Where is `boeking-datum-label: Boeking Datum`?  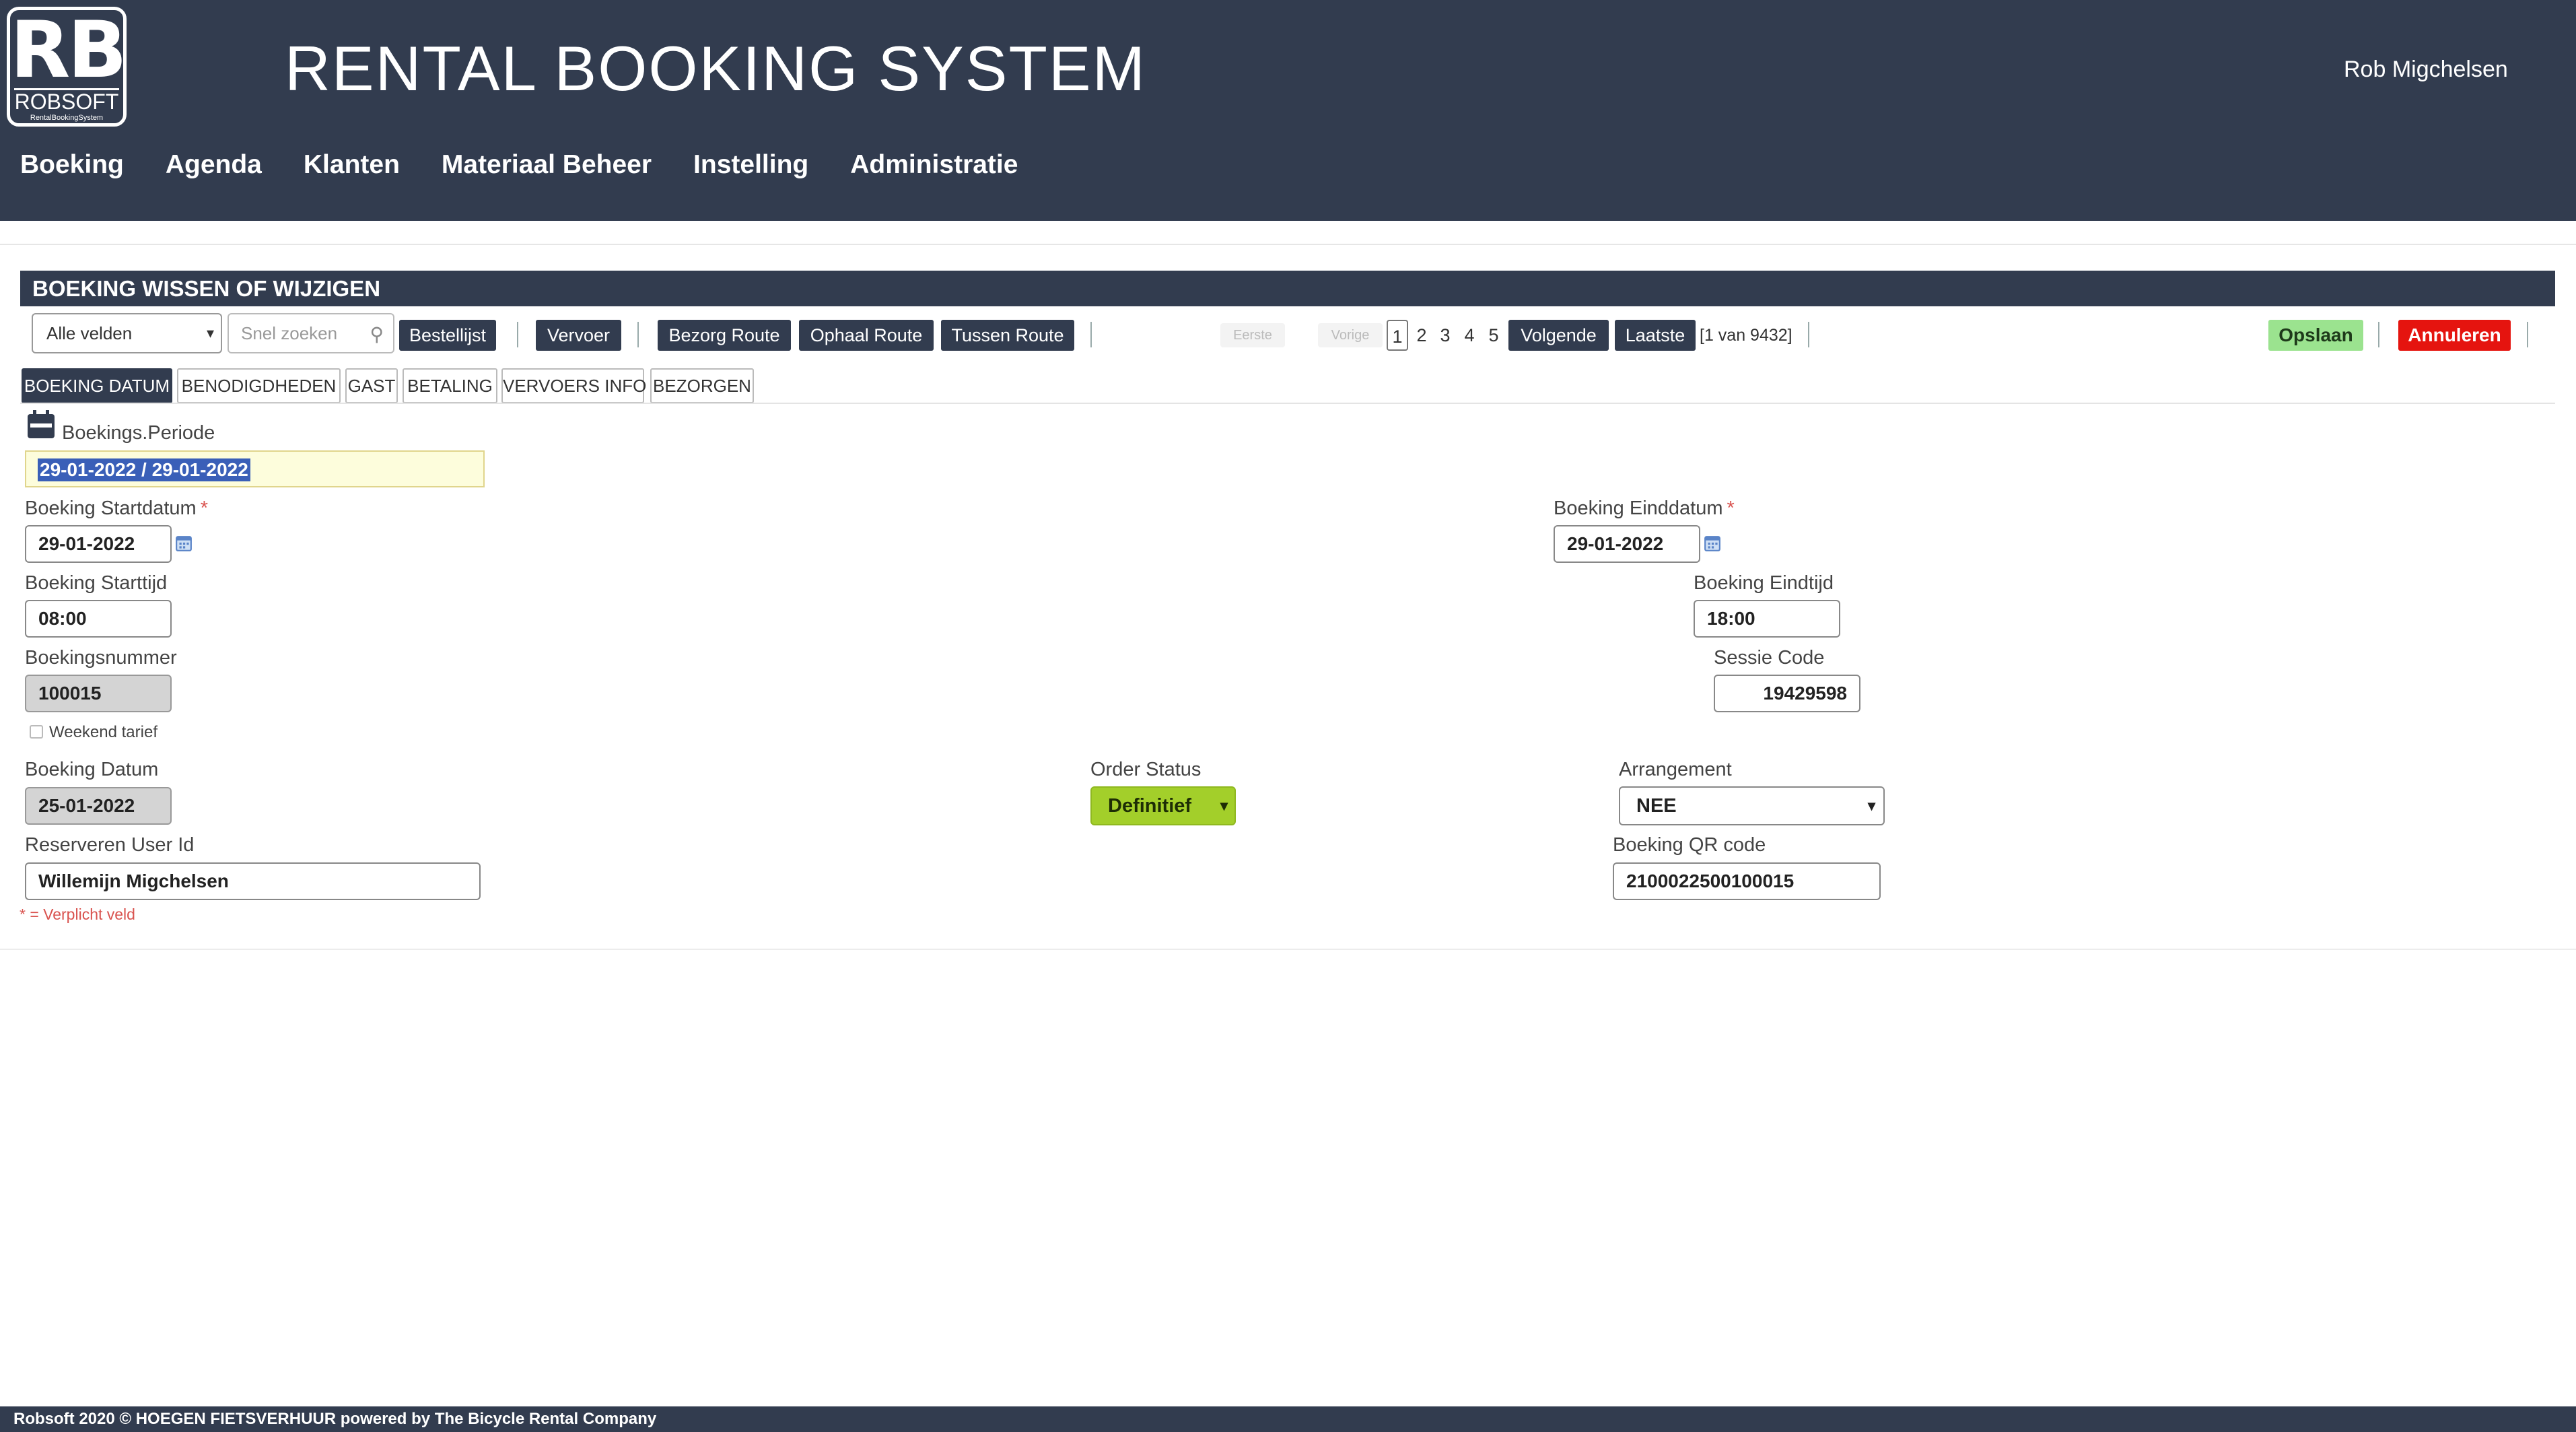
boeking-datum-label: Boeking Datum is located at coordinates (92, 769).